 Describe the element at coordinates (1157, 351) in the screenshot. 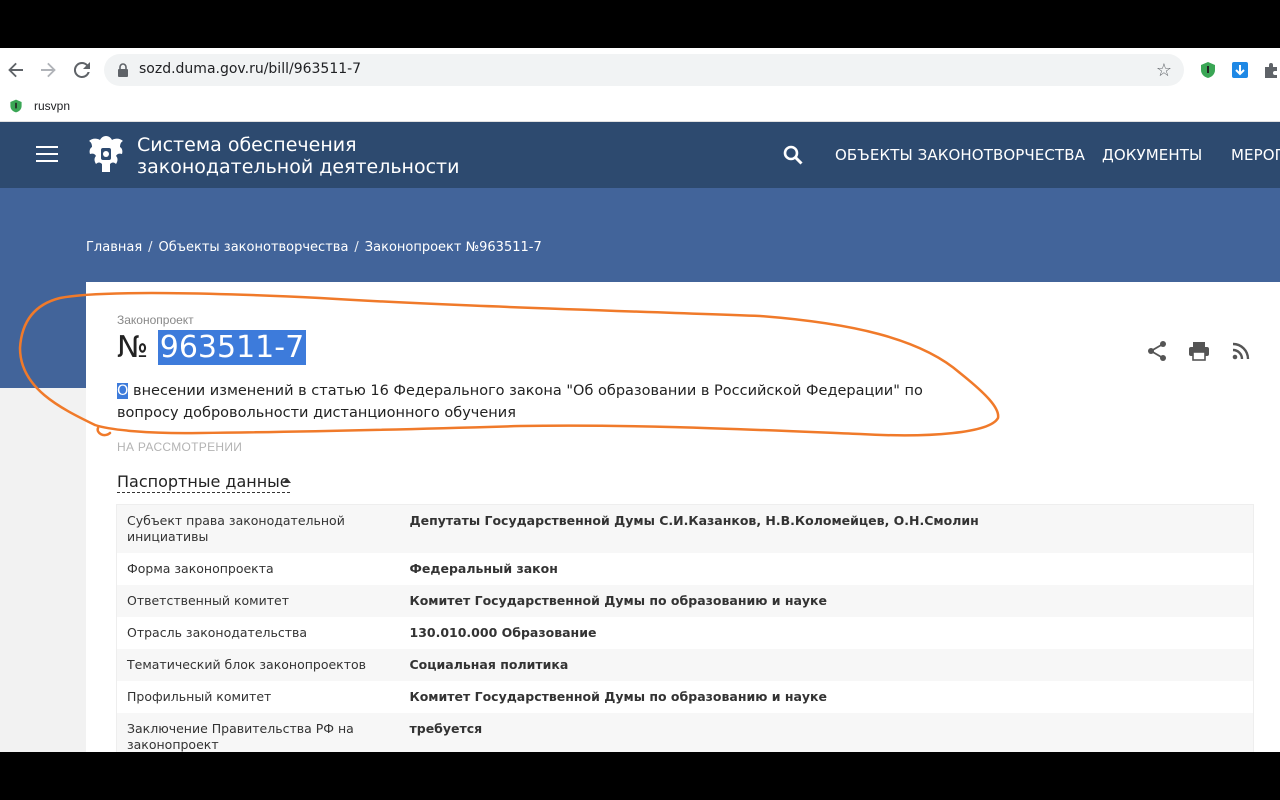

I see `share-icon` at that location.